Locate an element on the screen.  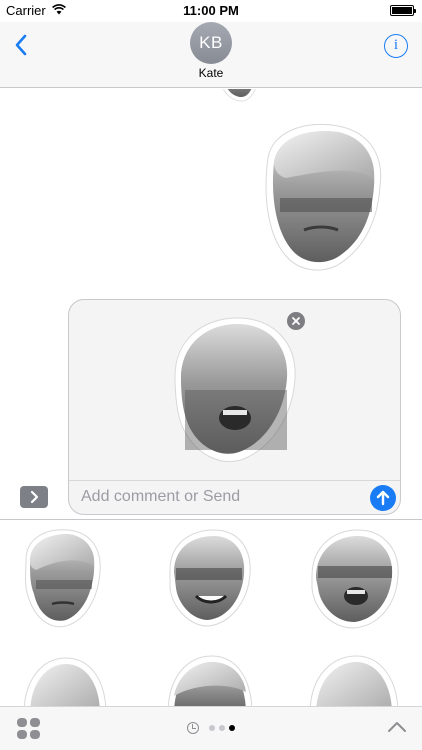
chevron-left-icon is located at coordinates (23, 45).